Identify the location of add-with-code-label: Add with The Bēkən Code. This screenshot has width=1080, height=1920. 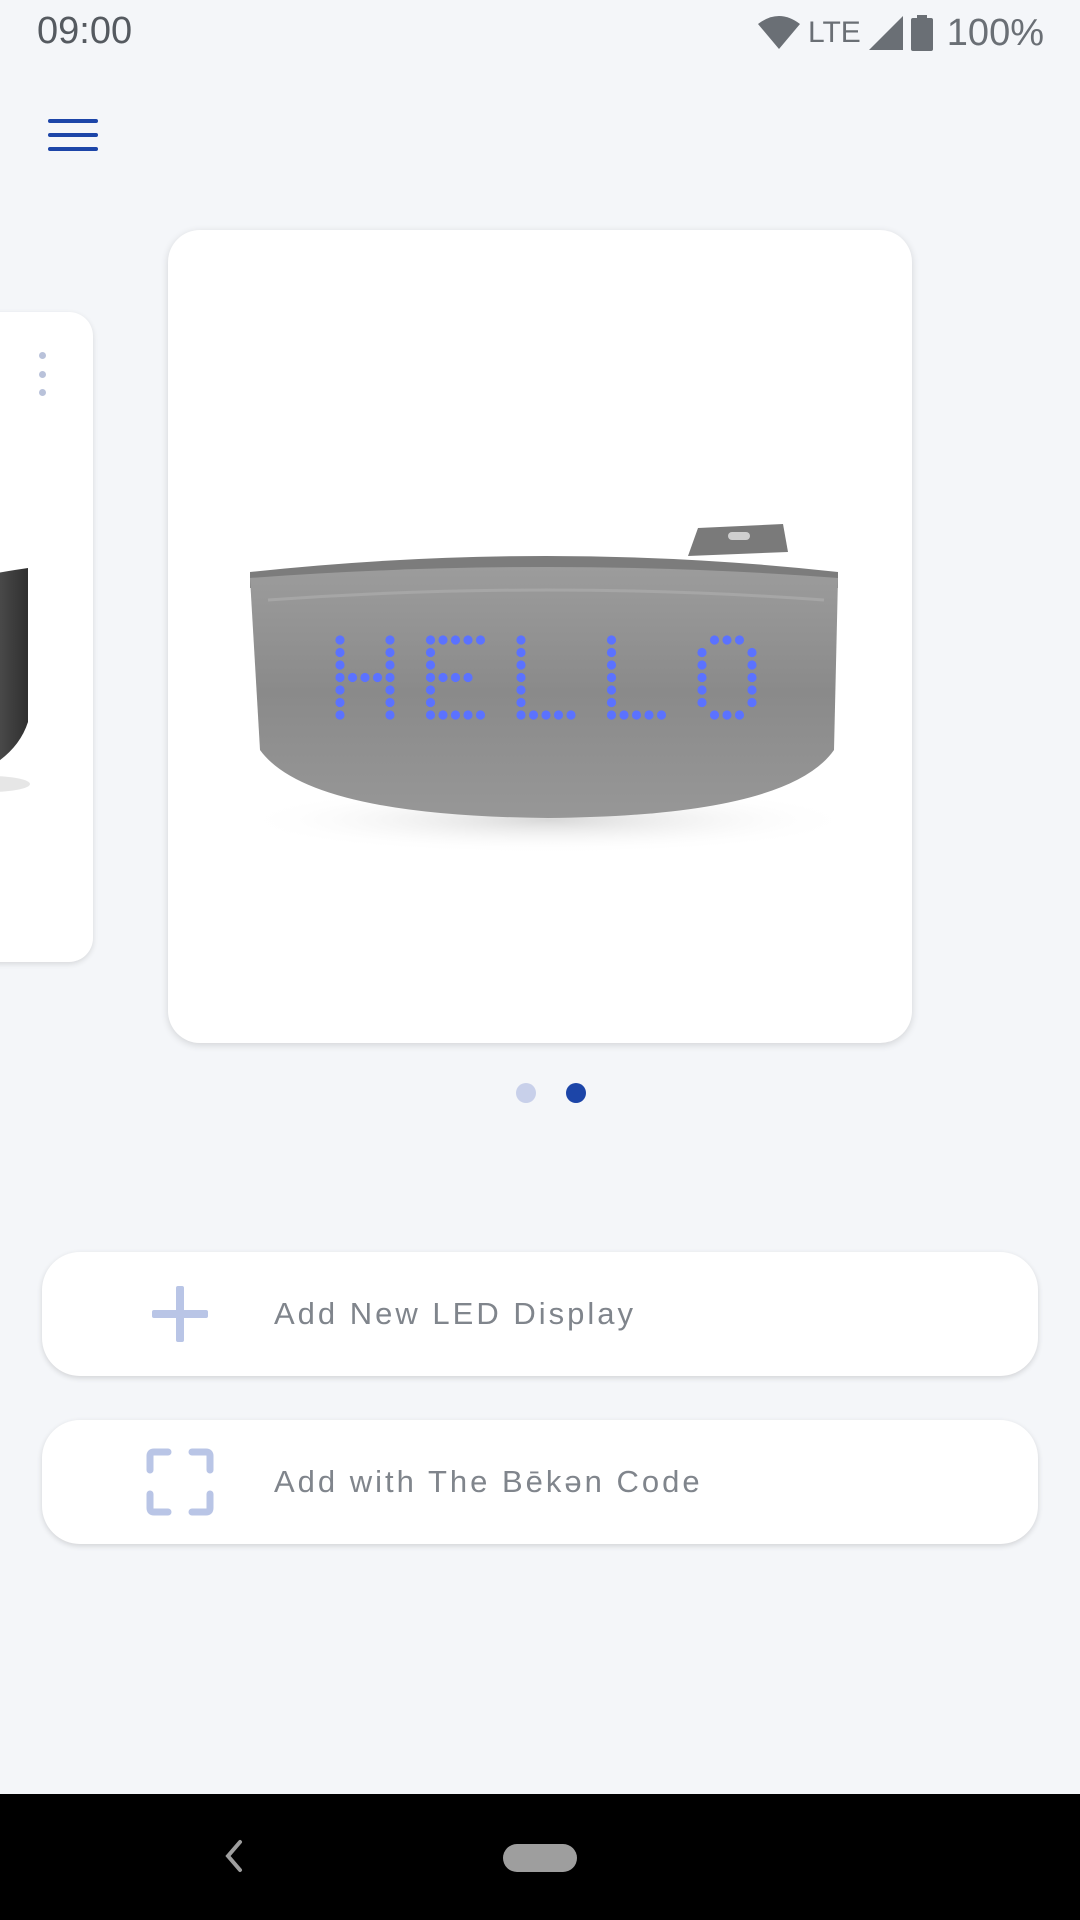
(488, 1481).